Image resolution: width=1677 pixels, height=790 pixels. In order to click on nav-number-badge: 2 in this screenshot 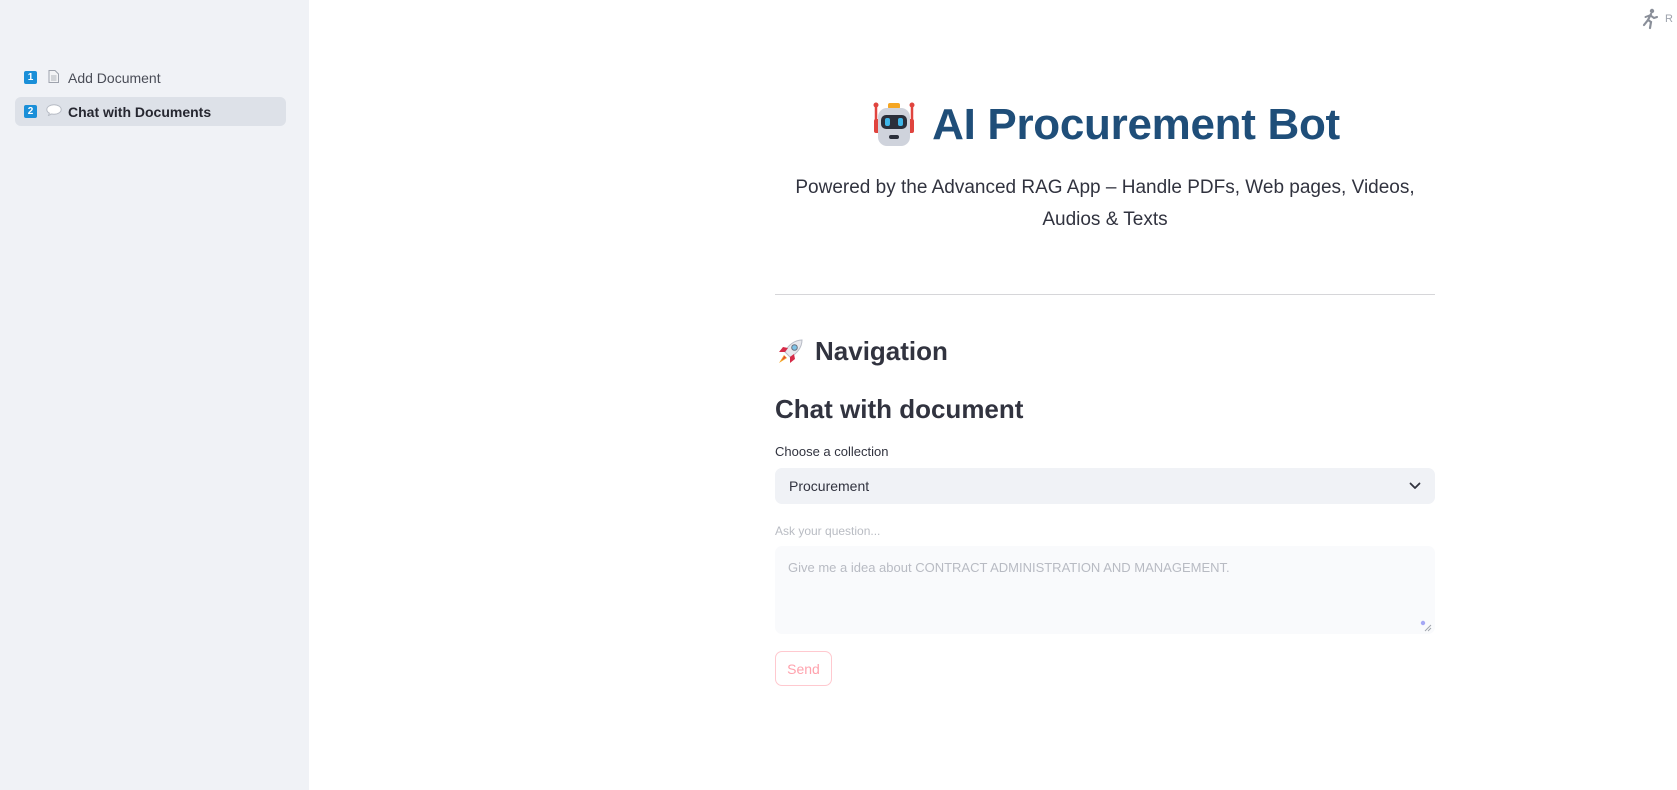, I will do `click(30, 111)`.